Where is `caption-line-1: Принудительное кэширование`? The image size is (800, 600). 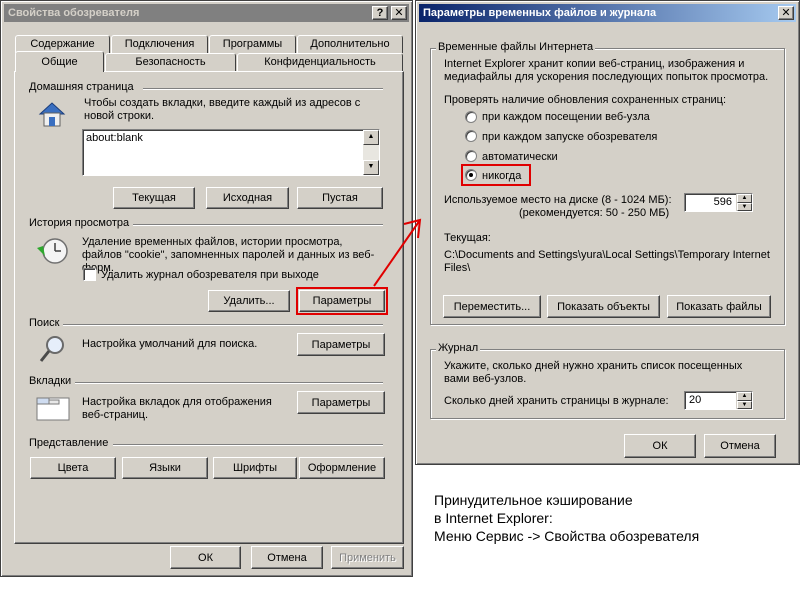 caption-line-1: Принудительное кэширование is located at coordinates (533, 500).